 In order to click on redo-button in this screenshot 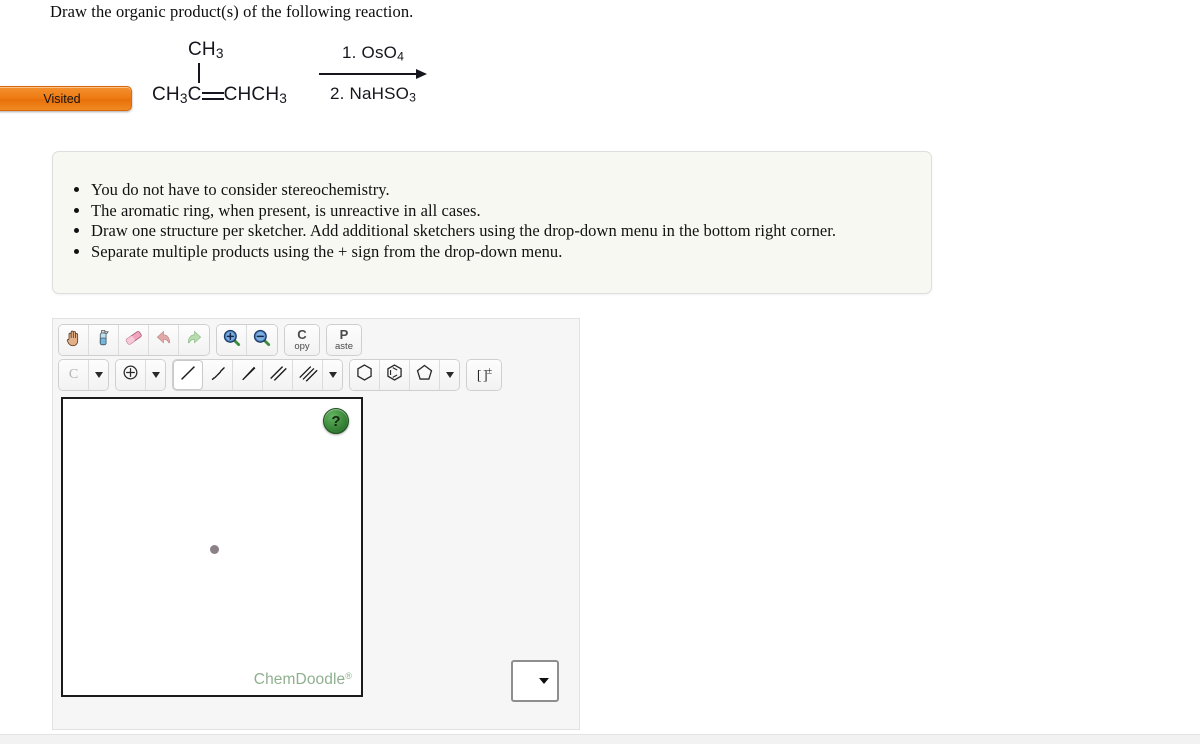, I will do `click(194, 340)`.